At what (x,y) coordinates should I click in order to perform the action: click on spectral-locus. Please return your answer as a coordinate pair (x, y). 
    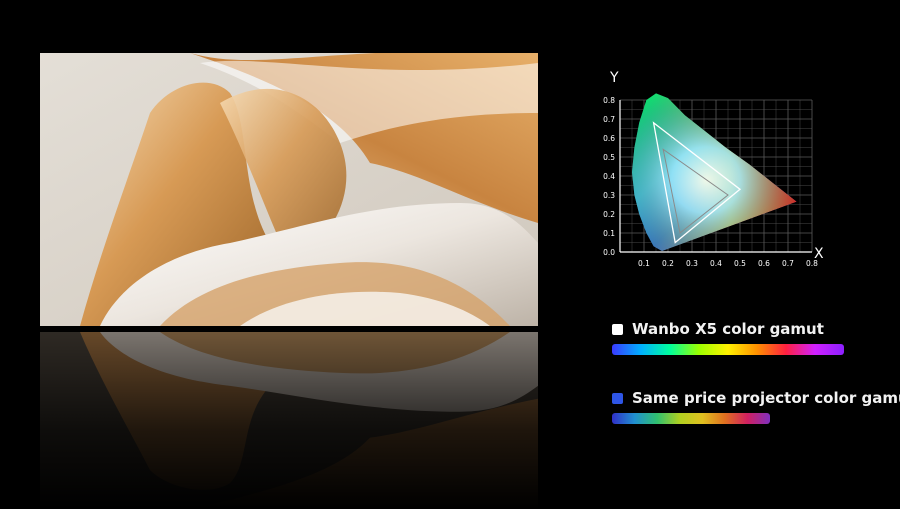
    Looking at the image, I should click on (714, 172).